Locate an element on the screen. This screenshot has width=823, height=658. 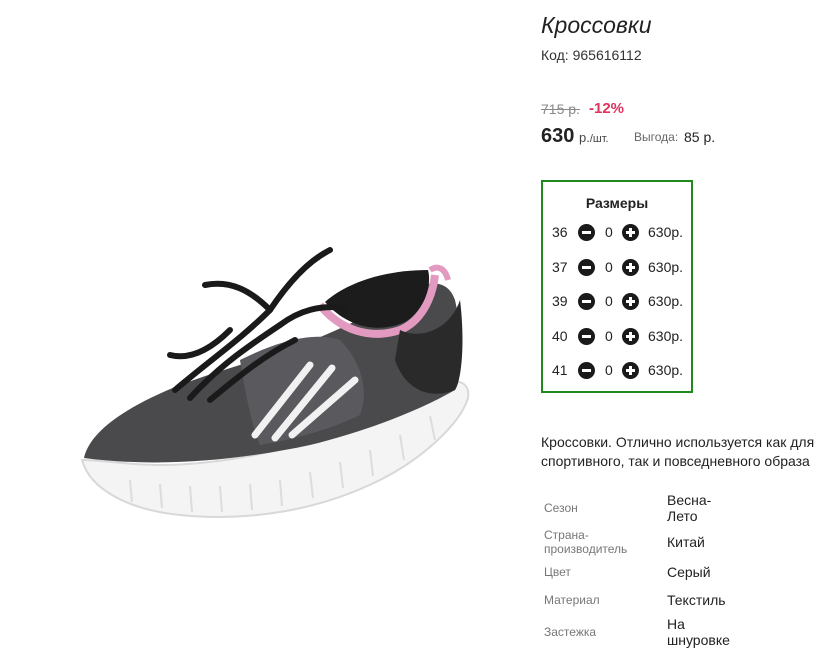
size-label: 39 is located at coordinates (560, 301).